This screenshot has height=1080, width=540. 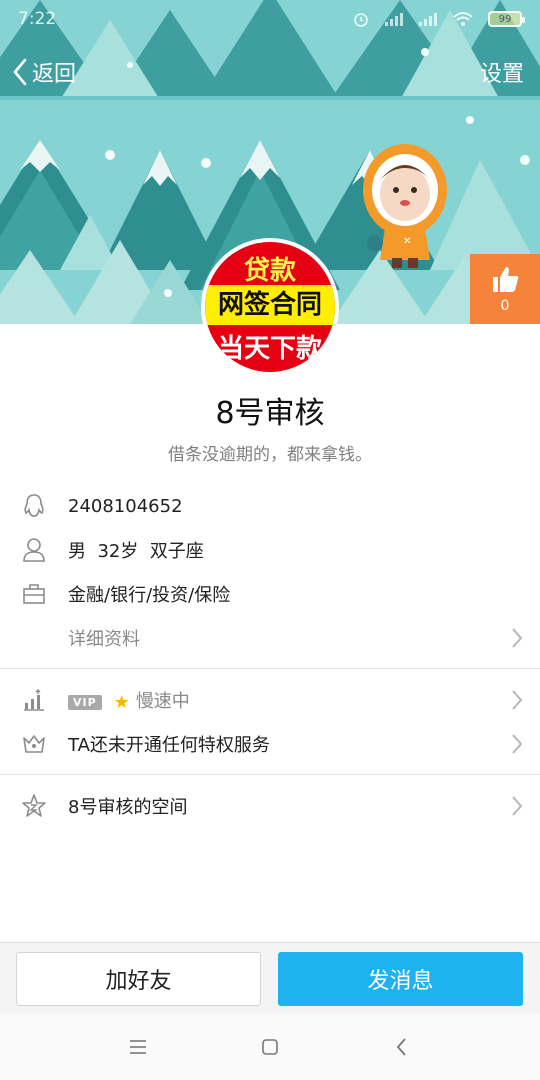 I want to click on avatar-image: 贷款 网签合同 当天下款, so click(x=270, y=307).